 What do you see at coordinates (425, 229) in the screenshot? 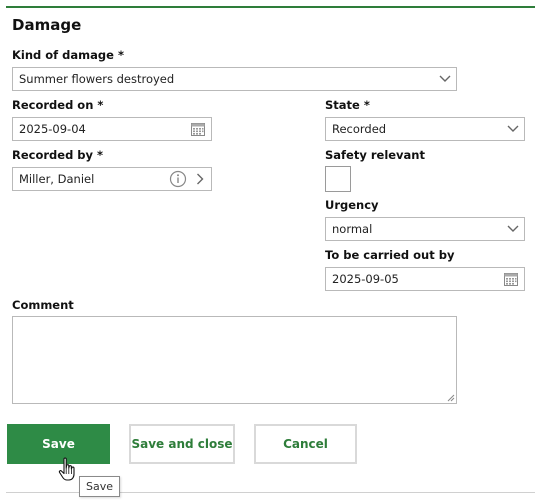
I see `urgency-select: normal` at bounding box center [425, 229].